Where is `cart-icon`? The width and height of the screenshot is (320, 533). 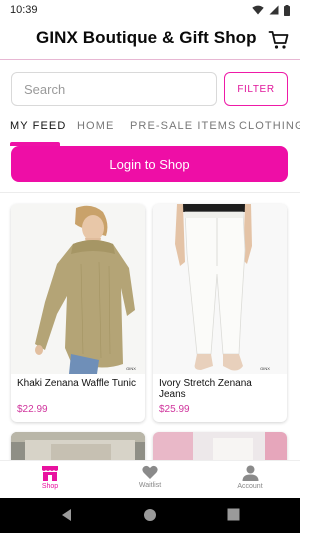
cart-icon is located at coordinates (278, 40).